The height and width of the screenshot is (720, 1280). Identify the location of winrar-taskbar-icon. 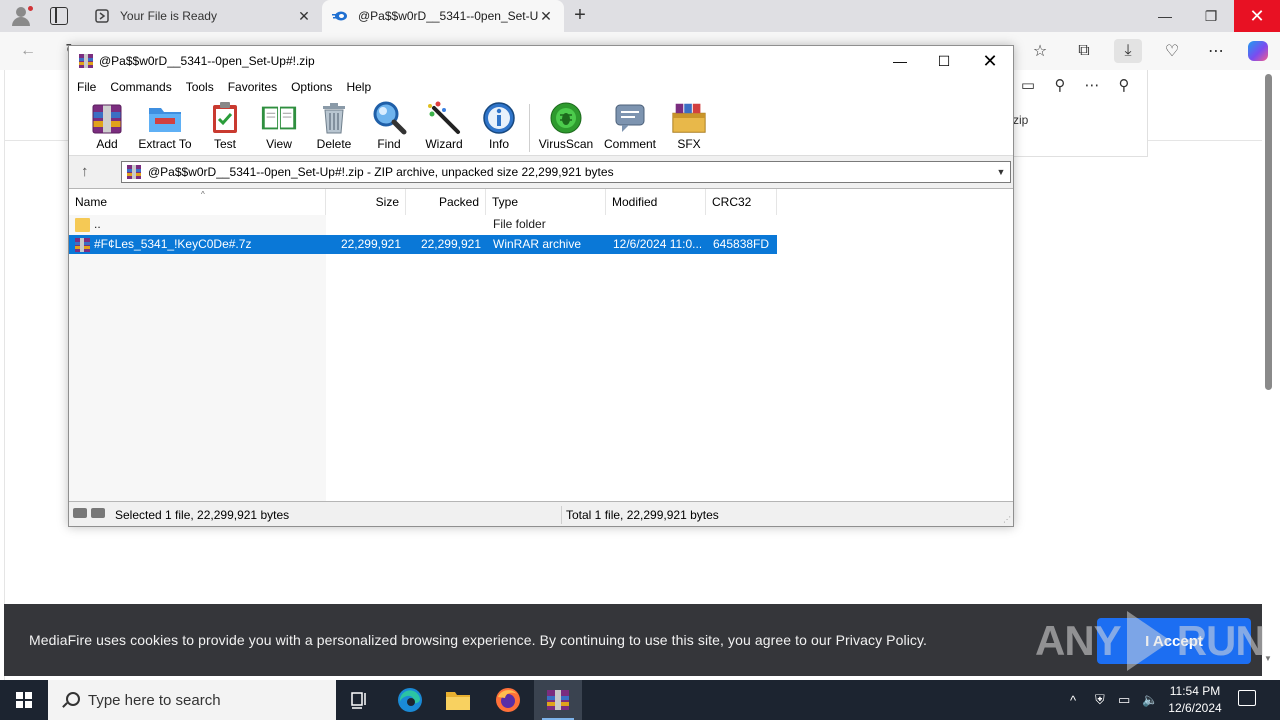
(558, 700).